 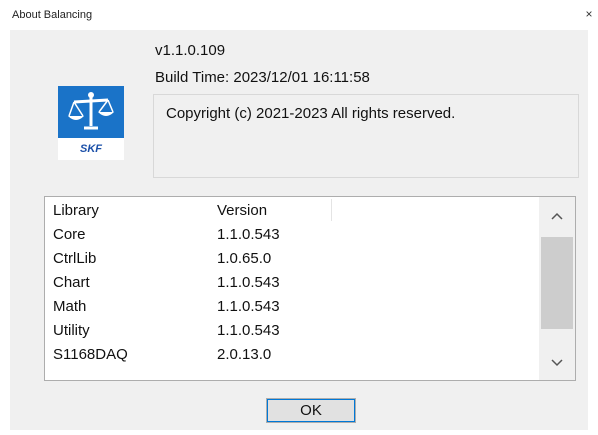 I want to click on column-divider, so click(x=331, y=210).